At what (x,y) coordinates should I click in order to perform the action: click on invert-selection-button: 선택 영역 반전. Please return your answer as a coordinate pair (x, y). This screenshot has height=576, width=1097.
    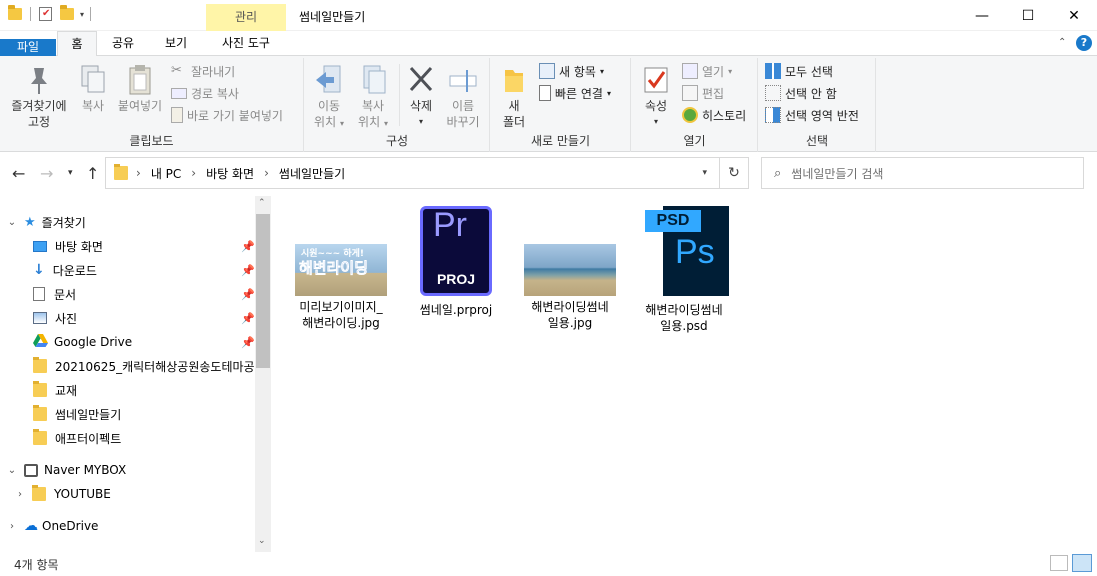
    Looking at the image, I should click on (812, 115).